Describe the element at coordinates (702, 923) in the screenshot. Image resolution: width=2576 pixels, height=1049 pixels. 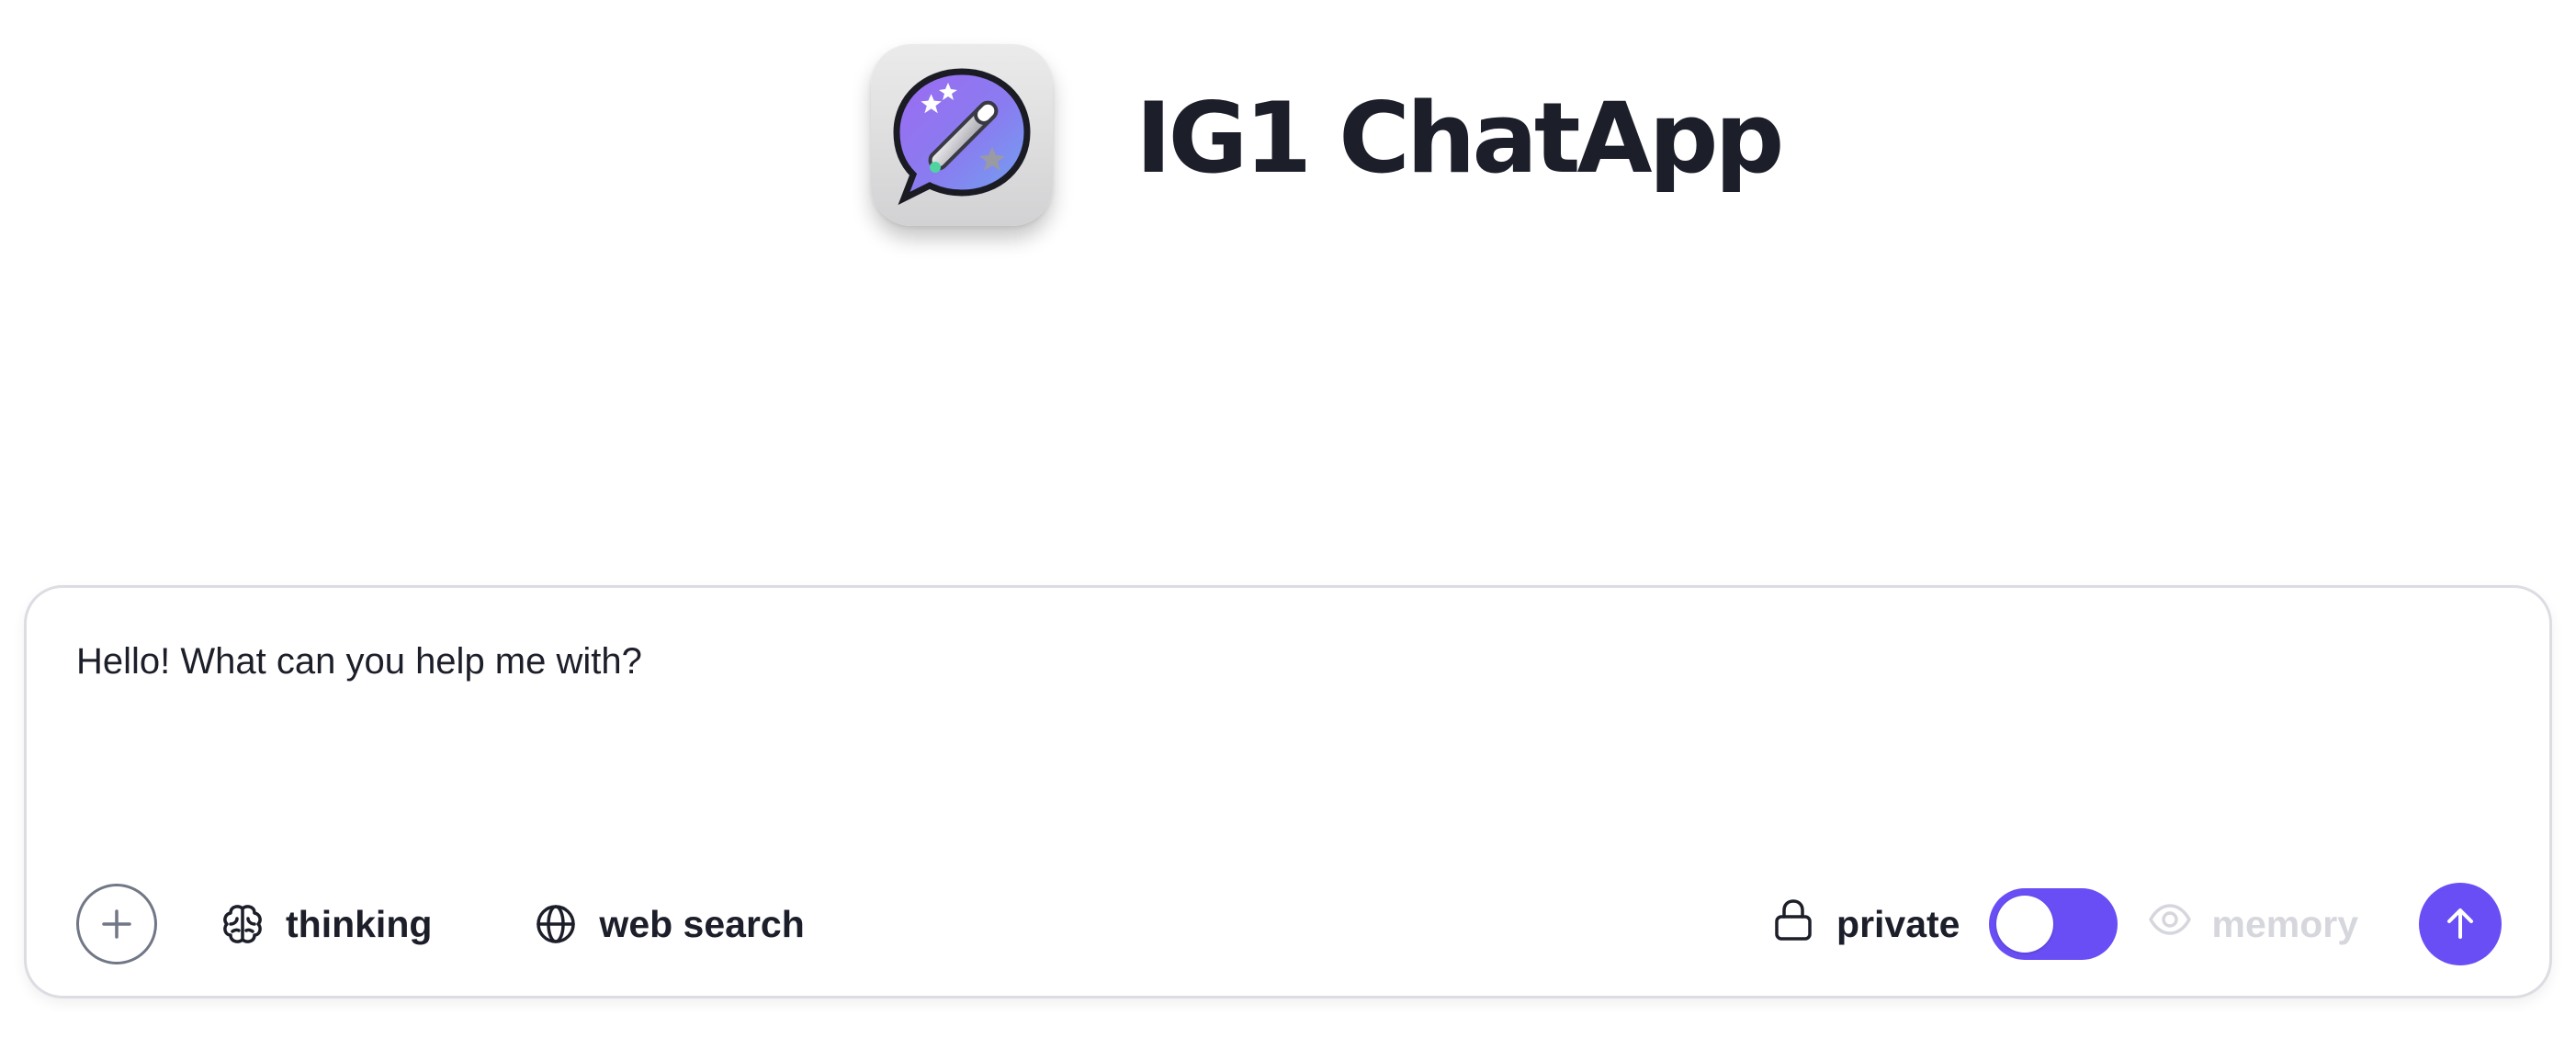
I see `web-search-label: web search` at that location.